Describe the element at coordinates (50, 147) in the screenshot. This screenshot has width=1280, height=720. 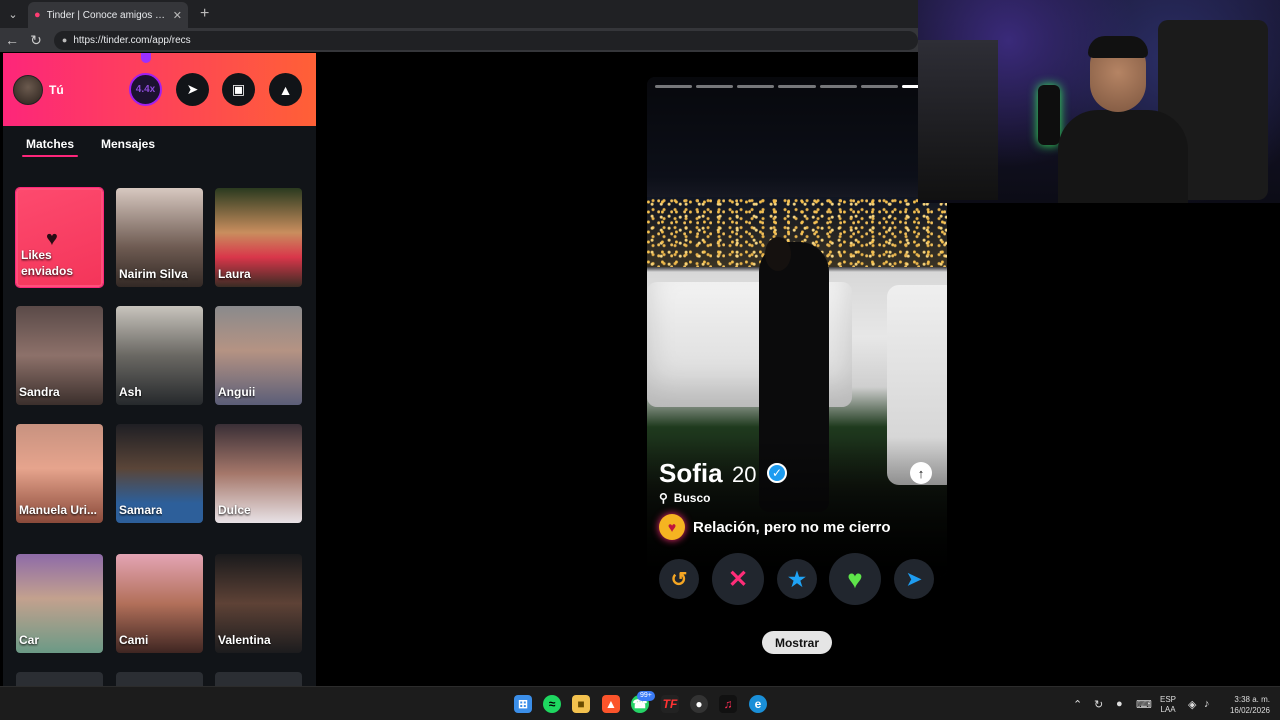
I see `tab-matches: Matches` at that location.